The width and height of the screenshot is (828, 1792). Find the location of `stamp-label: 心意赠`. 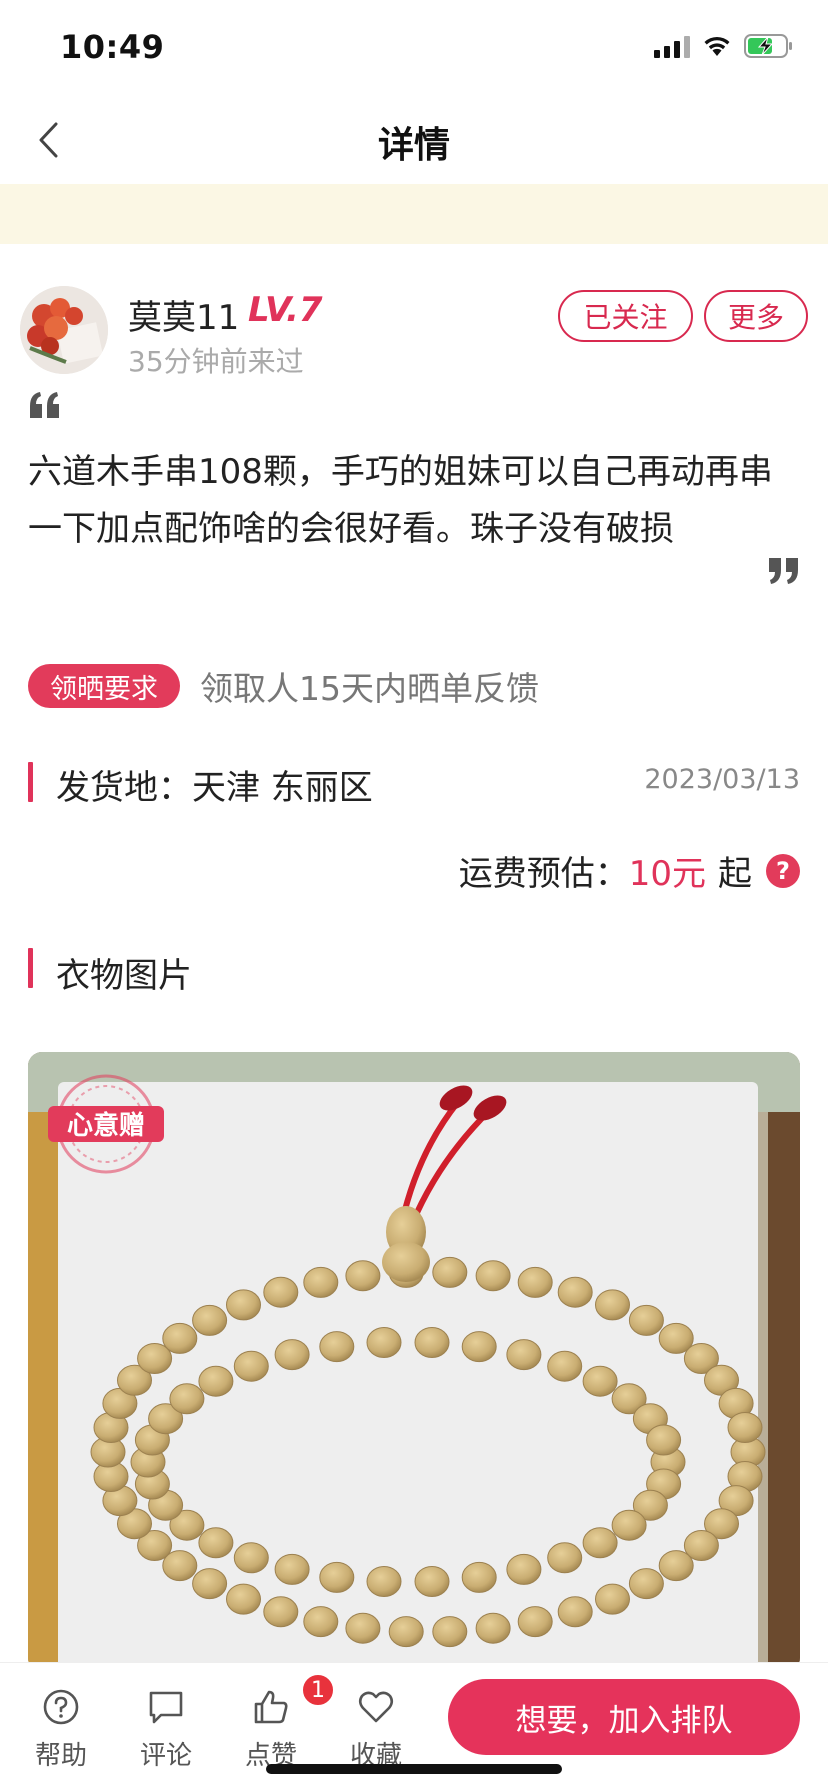

stamp-label: 心意赠 is located at coordinates (106, 1125).